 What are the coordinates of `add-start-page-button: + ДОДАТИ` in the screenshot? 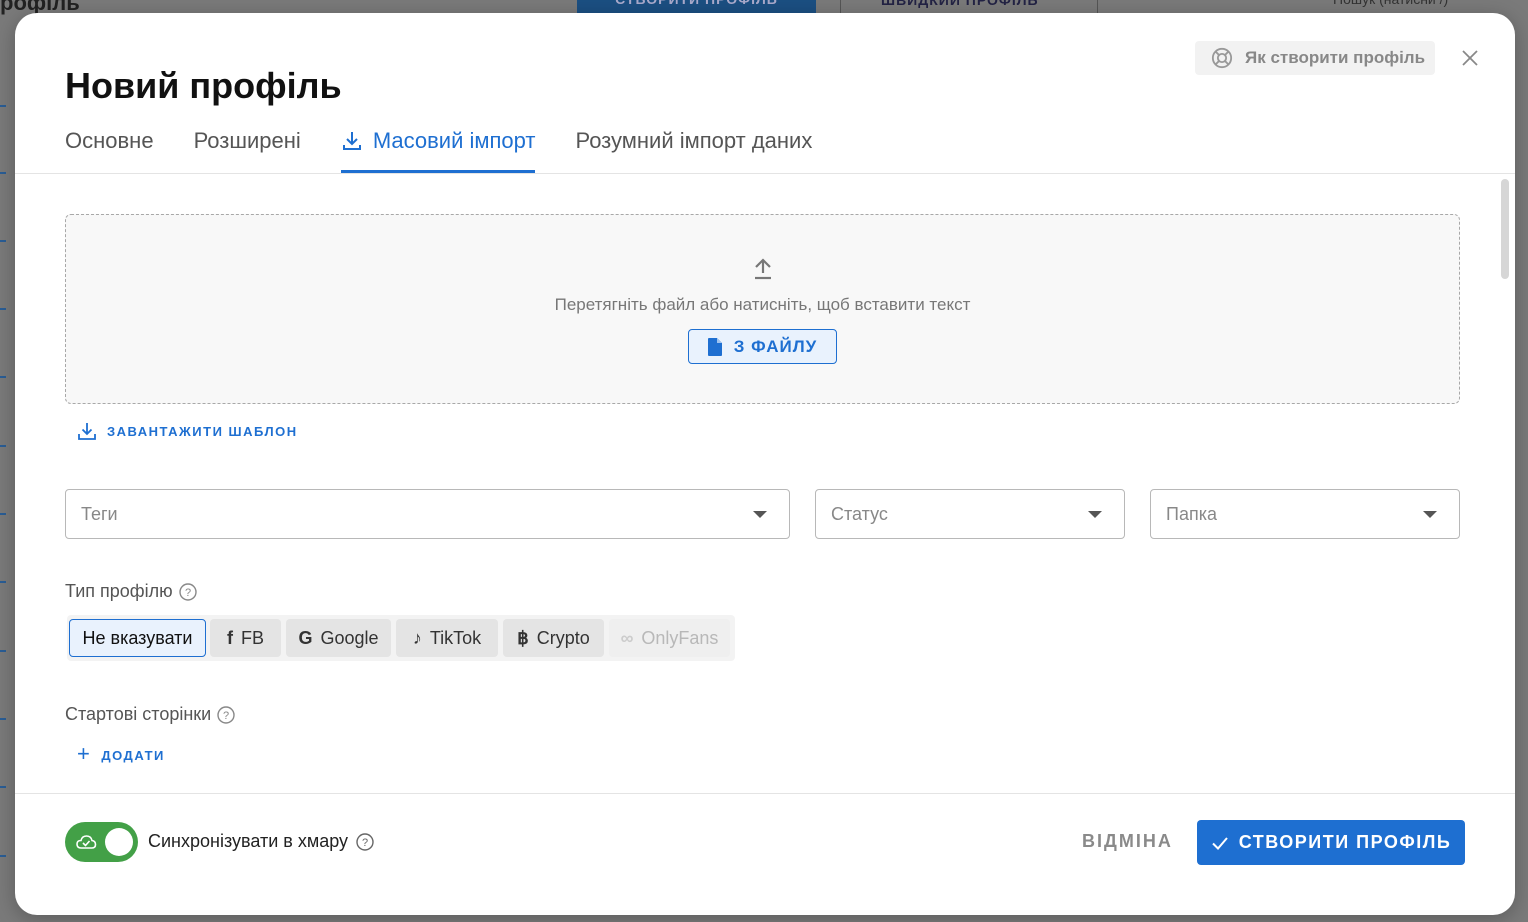 It's located at (121, 754).